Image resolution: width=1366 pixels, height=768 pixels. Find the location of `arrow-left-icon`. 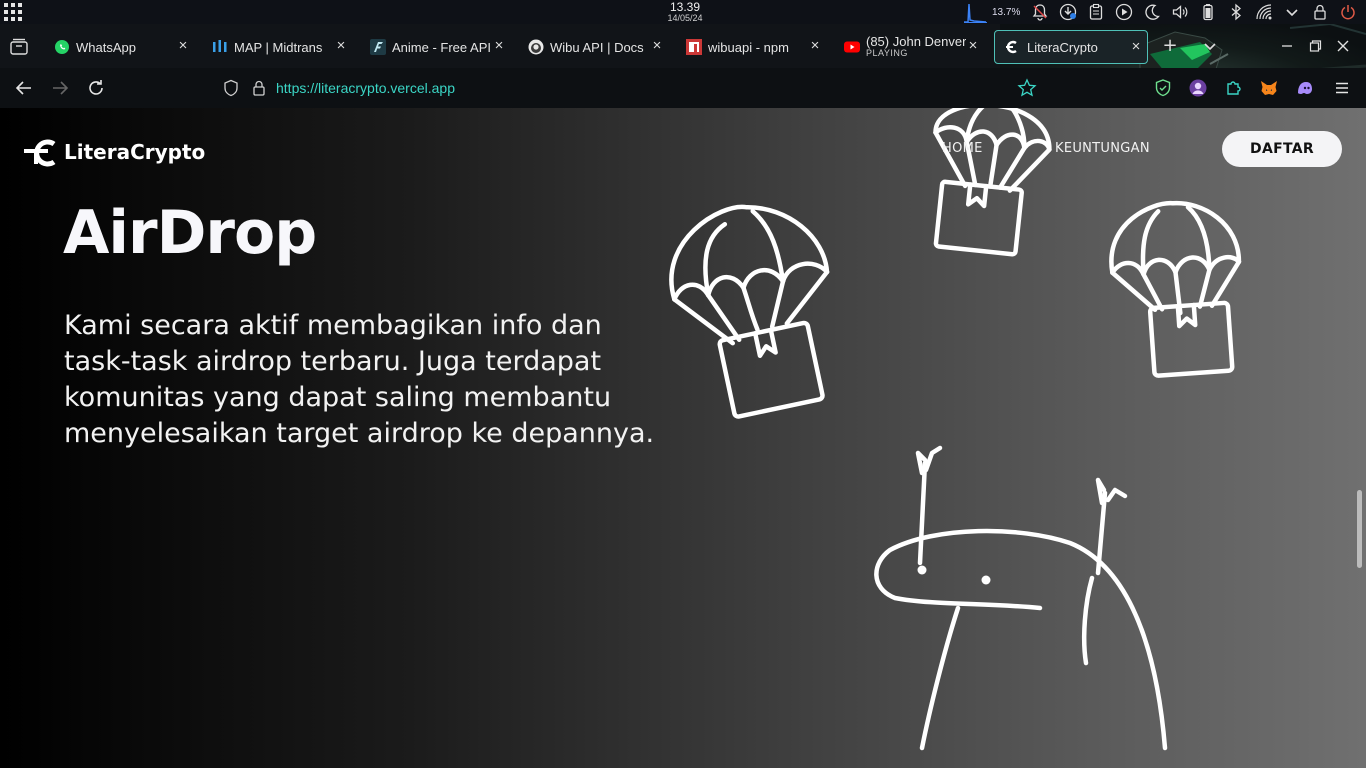

arrow-left-icon is located at coordinates (23, 88).